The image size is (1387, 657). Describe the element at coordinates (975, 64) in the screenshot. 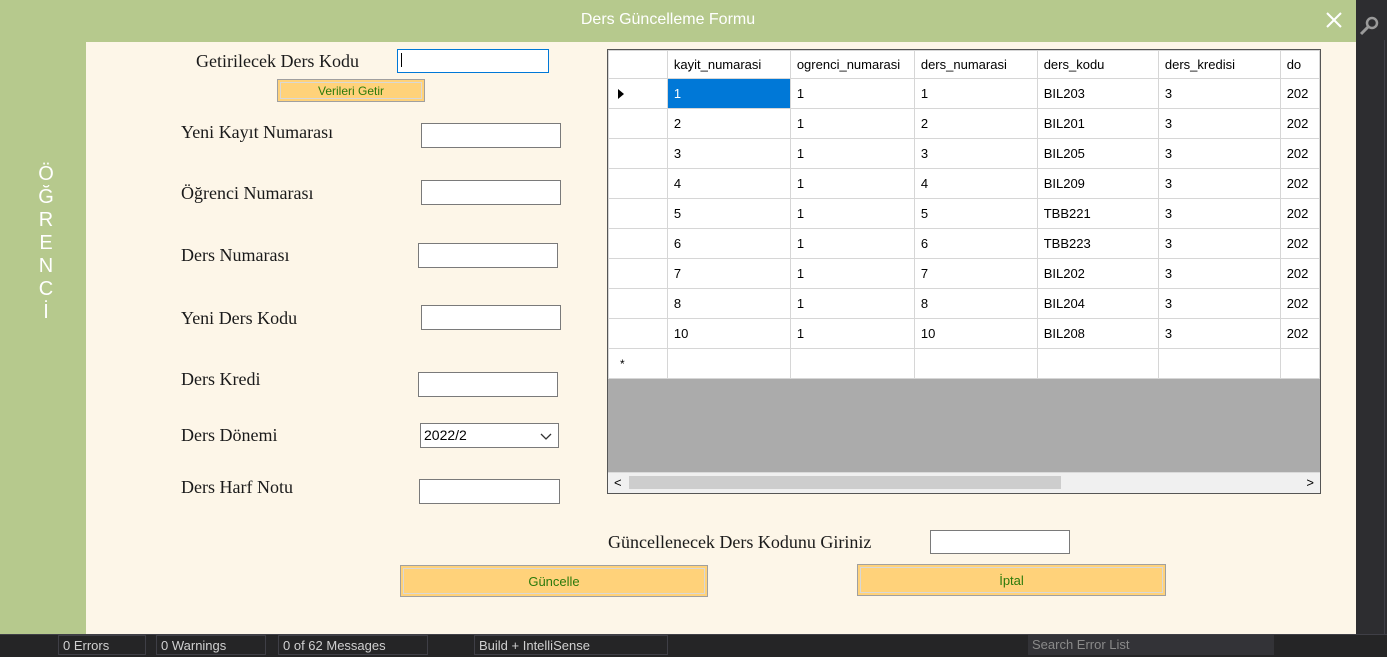

I see `column-header: ders_numarasi` at that location.